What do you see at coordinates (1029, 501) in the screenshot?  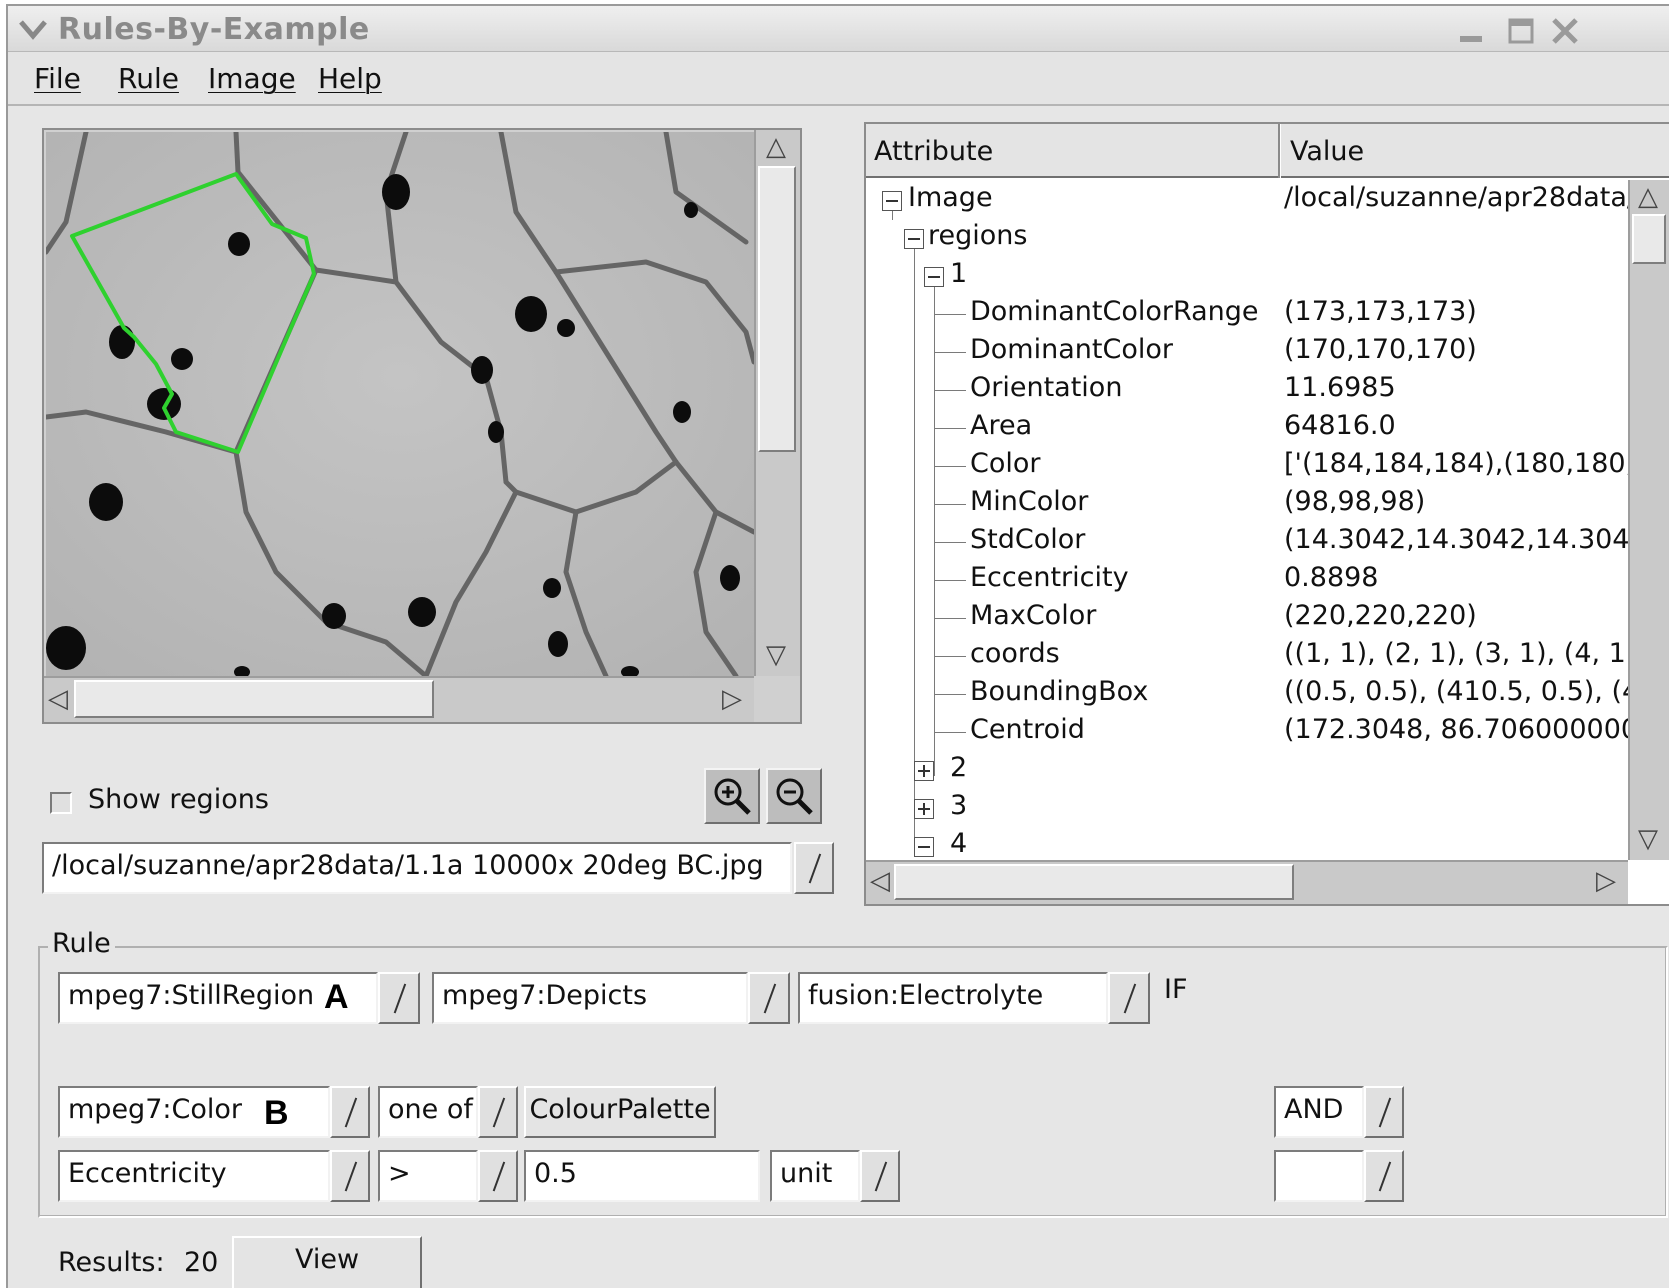 I see `tree-label: MinColor` at bounding box center [1029, 501].